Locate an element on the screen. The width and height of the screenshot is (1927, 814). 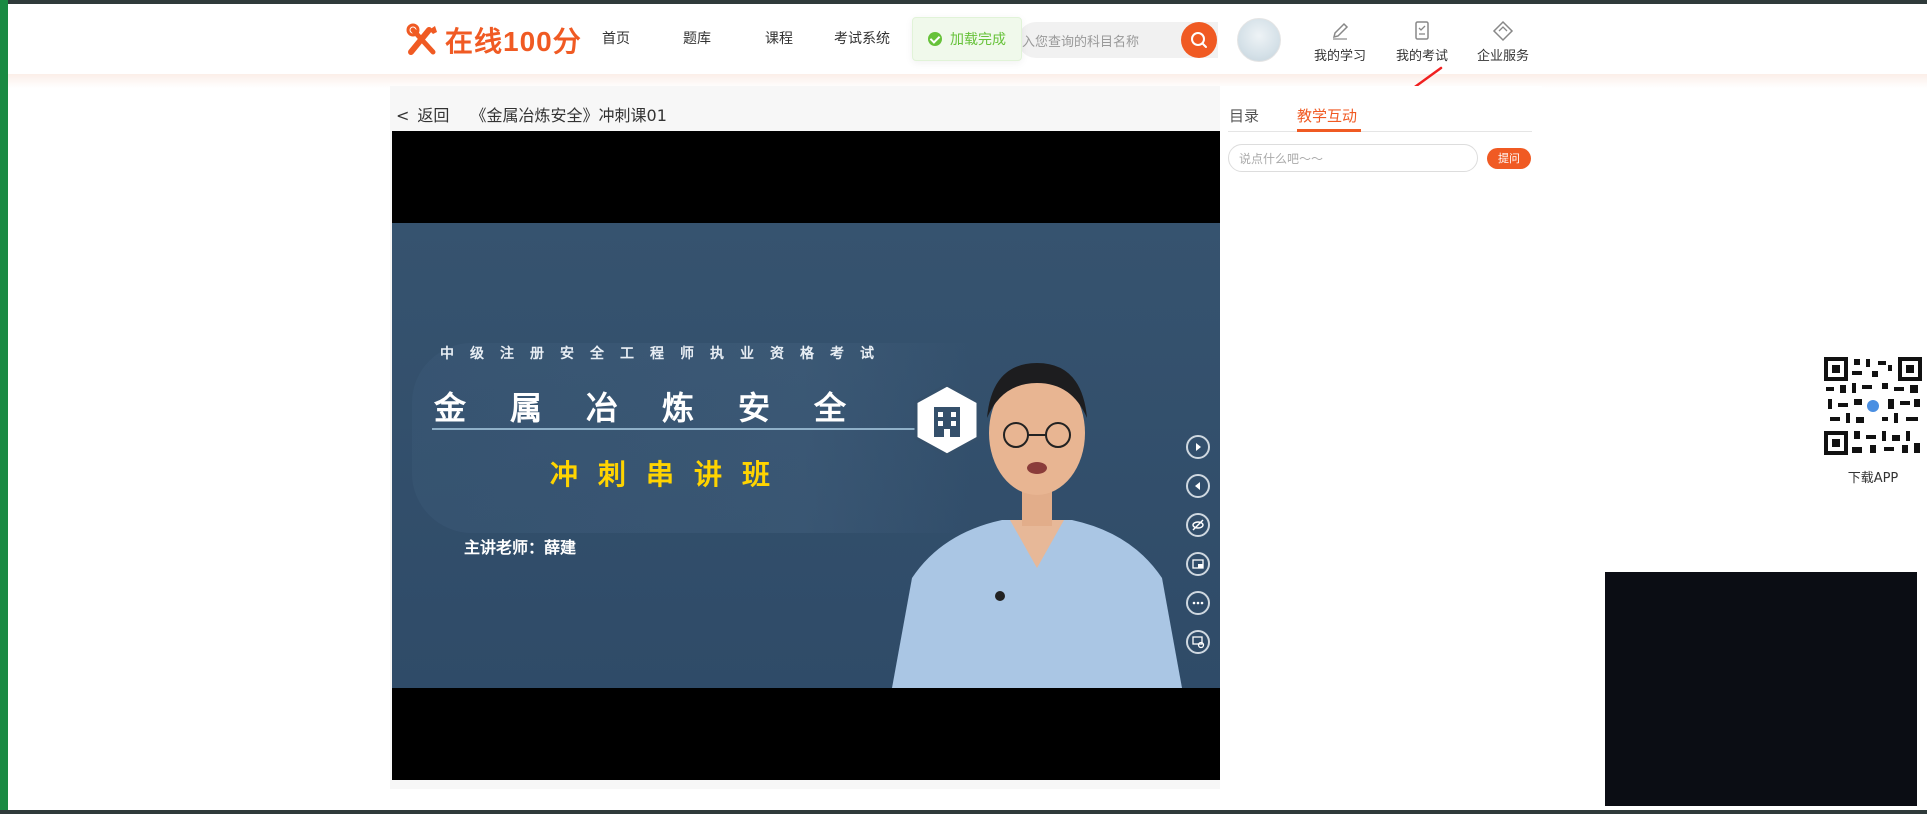
app-download-qr-code is located at coordinates (1873, 406).